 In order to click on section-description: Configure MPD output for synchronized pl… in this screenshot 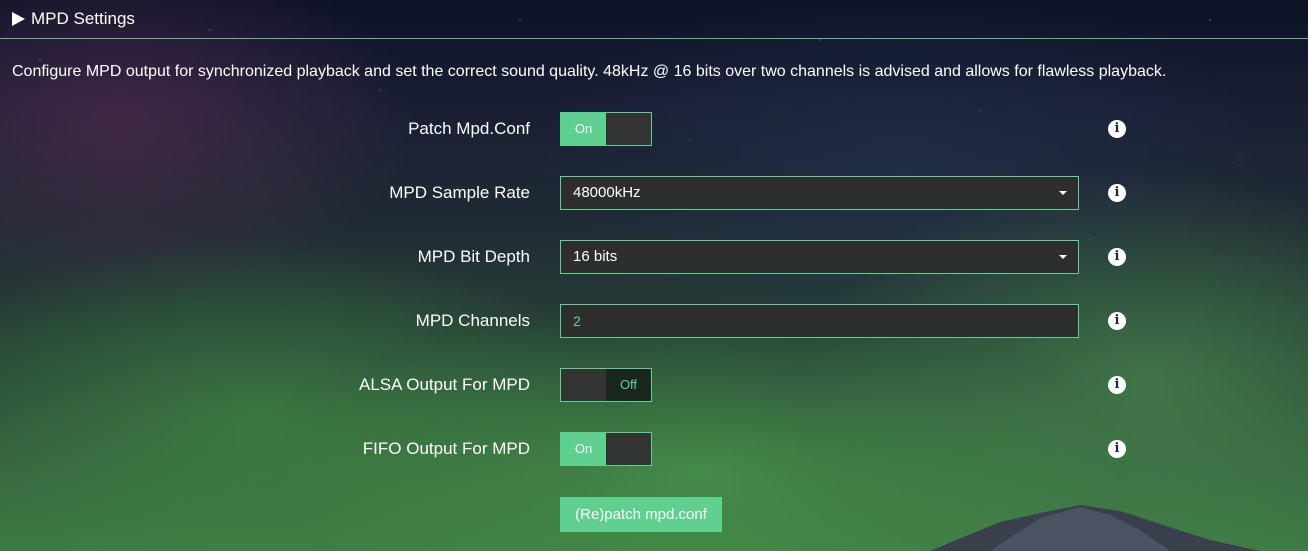, I will do `click(589, 71)`.